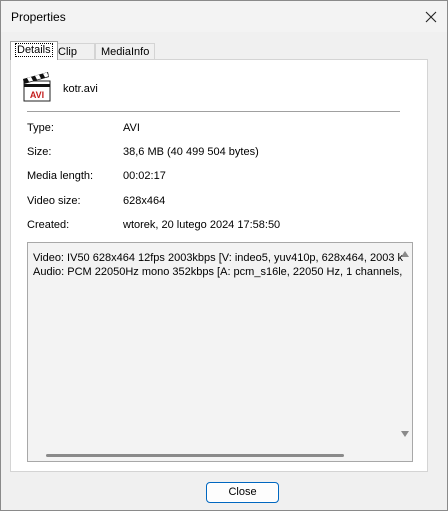 Image resolution: width=448 pixels, height=511 pixels. What do you see at coordinates (48, 225) in the screenshot?
I see `created-label: Created:` at bounding box center [48, 225].